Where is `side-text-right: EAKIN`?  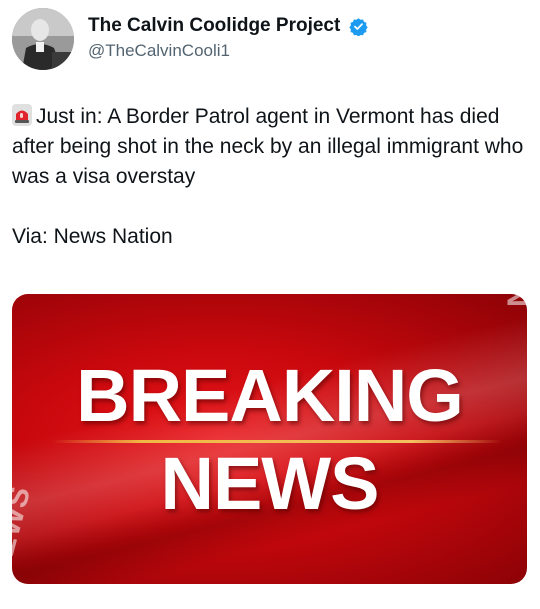
side-text-right: EAKIN is located at coordinates (513, 301).